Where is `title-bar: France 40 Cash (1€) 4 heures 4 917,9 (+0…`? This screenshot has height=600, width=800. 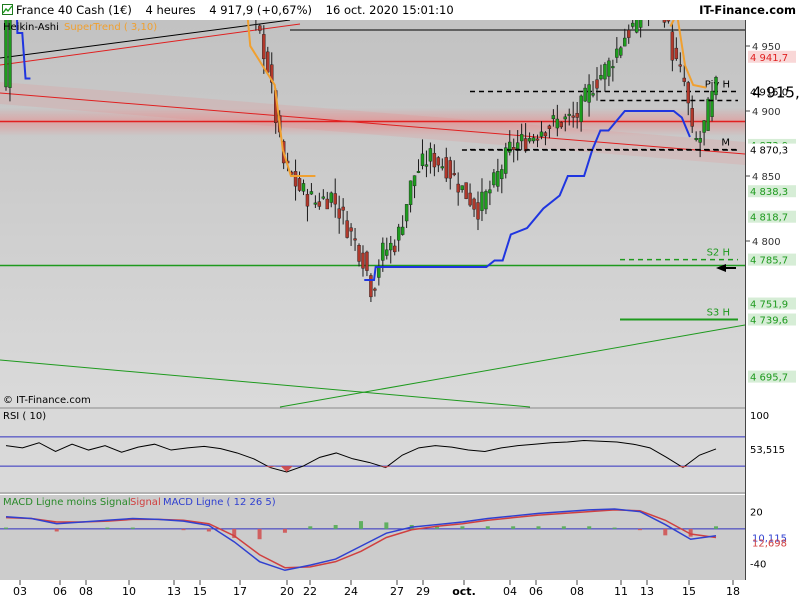
title-bar: France 40 Cash (1€) 4 heures 4 917,9 (+0… is located at coordinates (400, 10).